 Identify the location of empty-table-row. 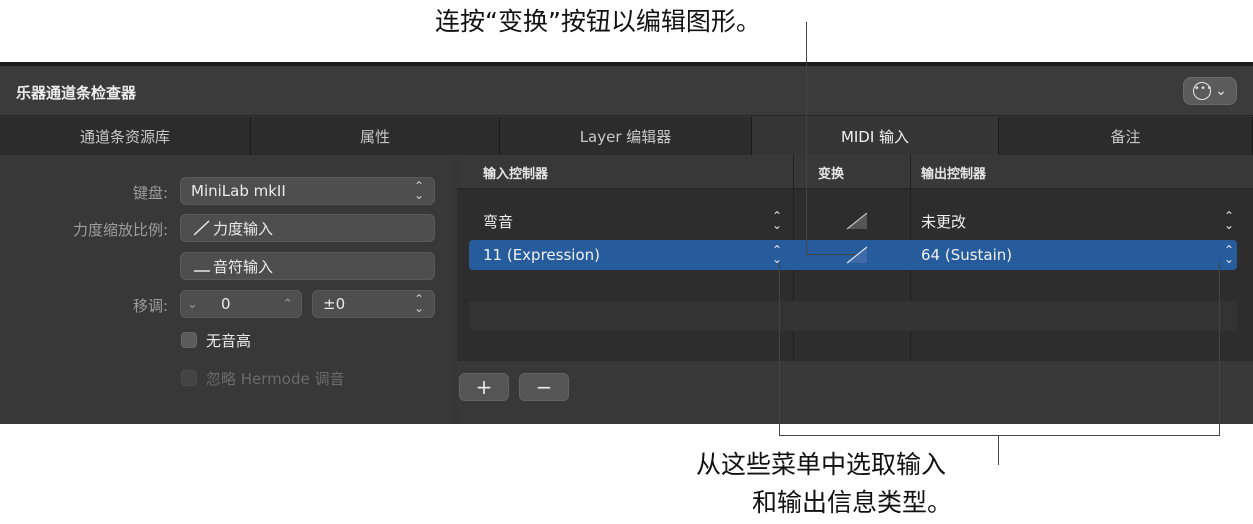
(853, 316).